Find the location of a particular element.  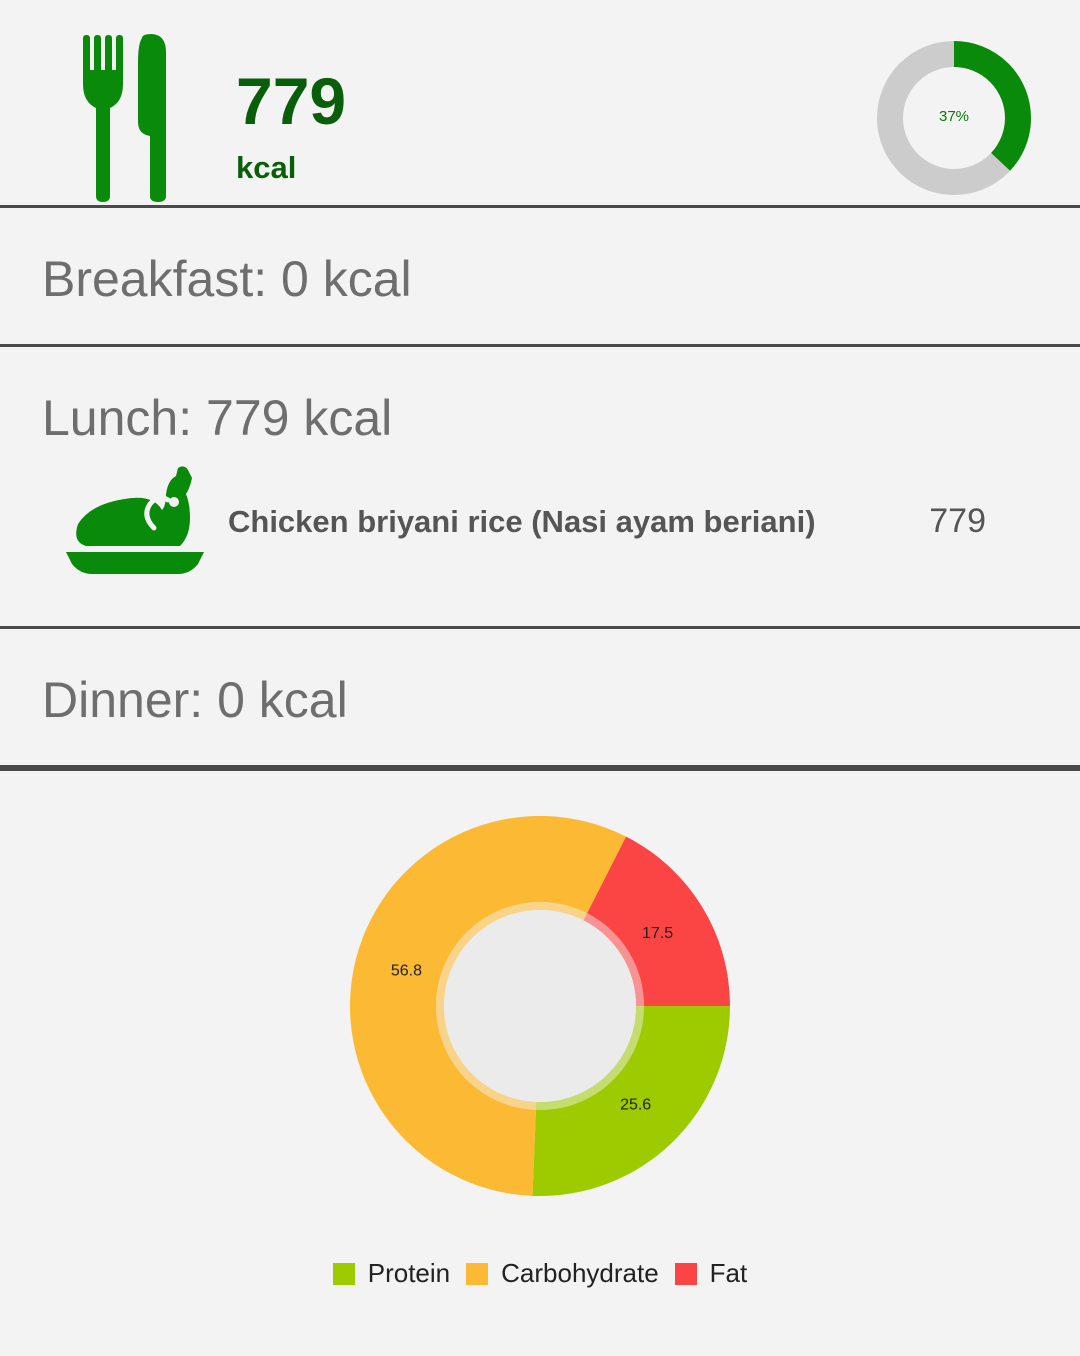

donut-hole is located at coordinates (540, 1006).